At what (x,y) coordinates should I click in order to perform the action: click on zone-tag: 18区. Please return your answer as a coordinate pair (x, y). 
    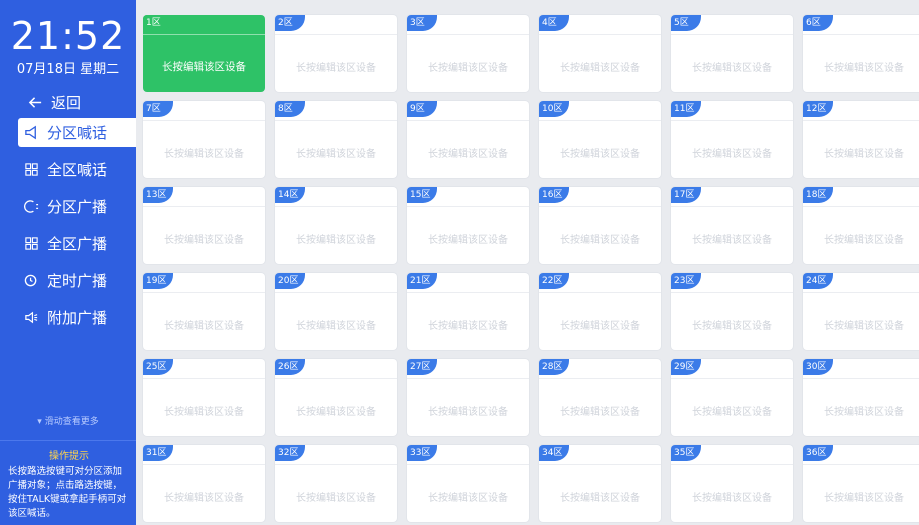
    Looking at the image, I should click on (818, 195).